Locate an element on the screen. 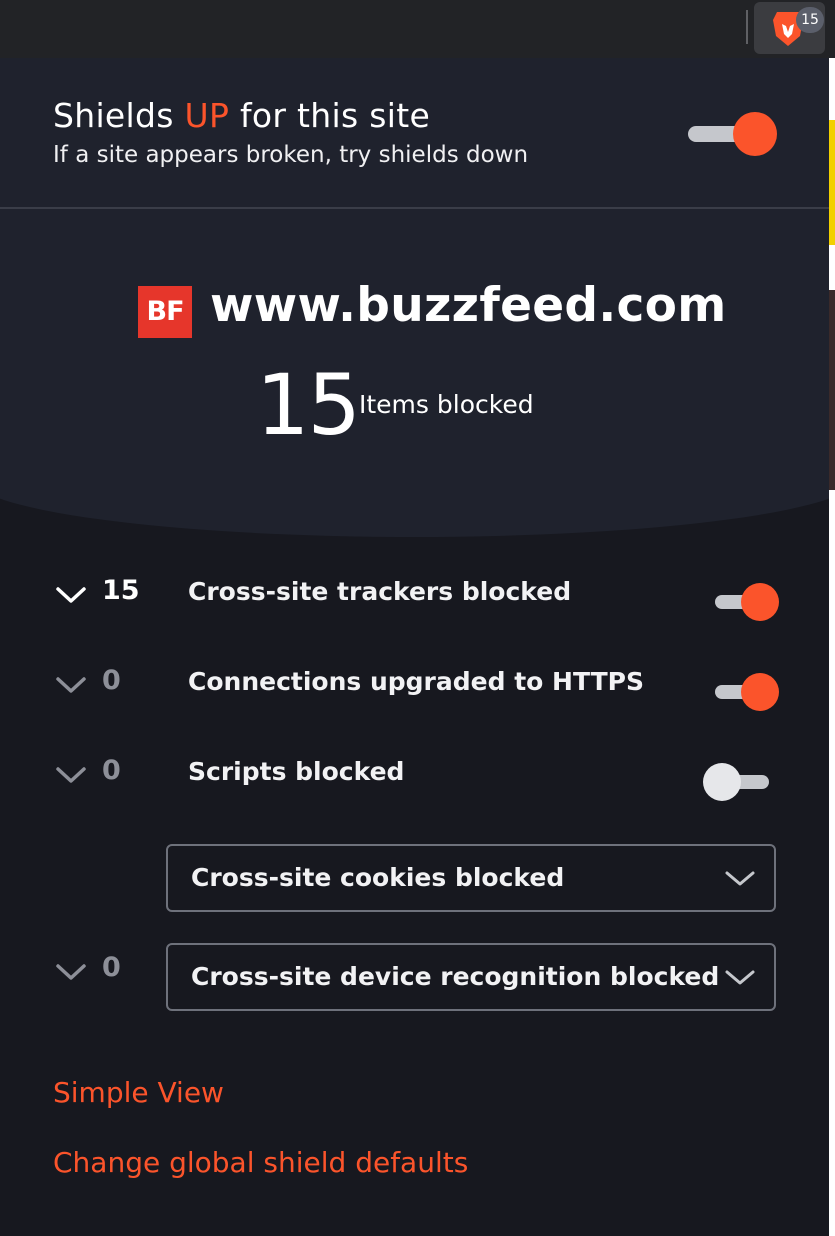 This screenshot has width=835, height=1236. trackers-row: 15 Cross-site trackers blocked is located at coordinates (414, 601).